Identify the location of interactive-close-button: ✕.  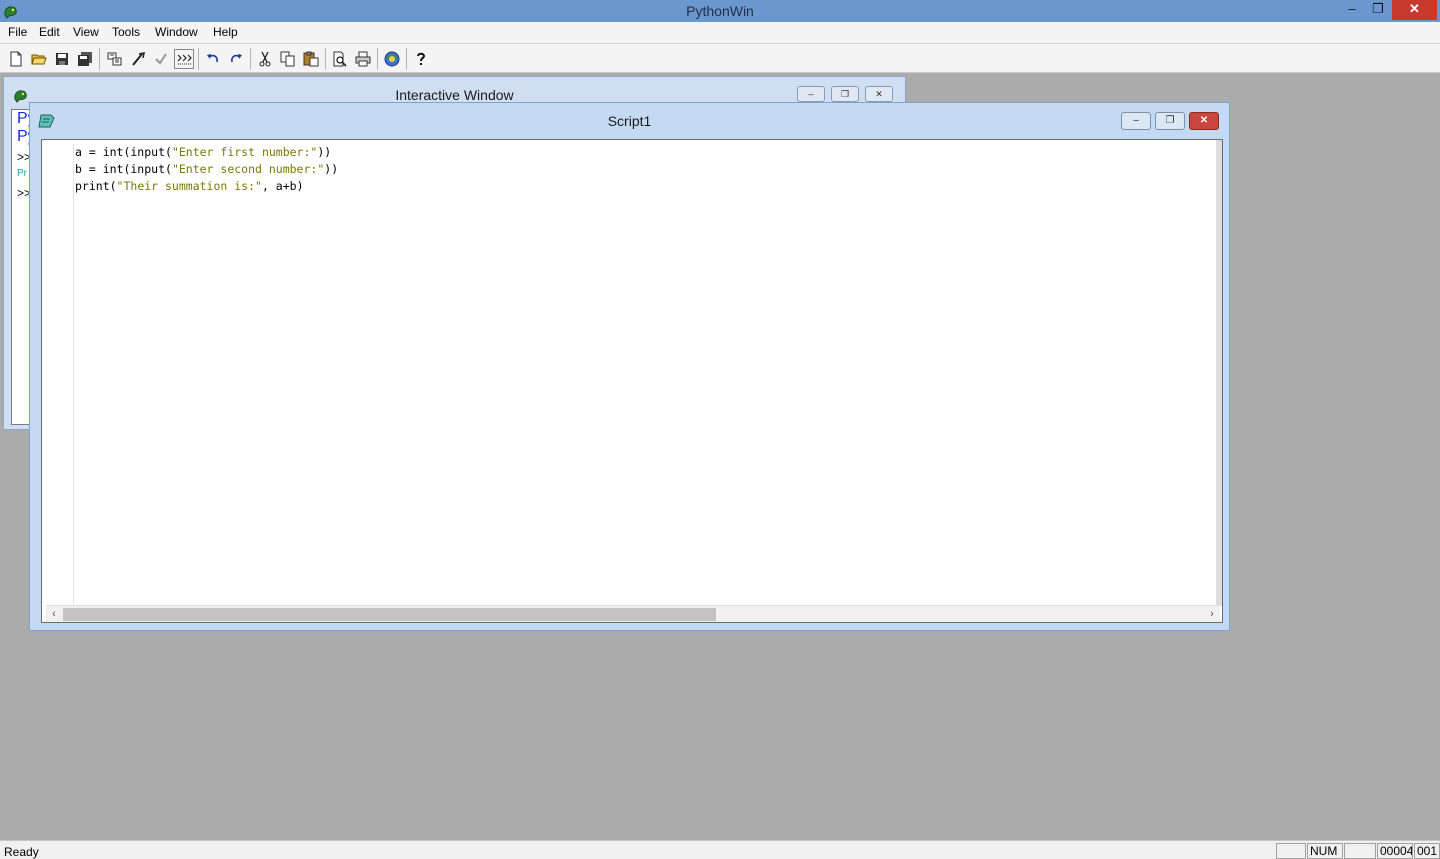
(879, 94).